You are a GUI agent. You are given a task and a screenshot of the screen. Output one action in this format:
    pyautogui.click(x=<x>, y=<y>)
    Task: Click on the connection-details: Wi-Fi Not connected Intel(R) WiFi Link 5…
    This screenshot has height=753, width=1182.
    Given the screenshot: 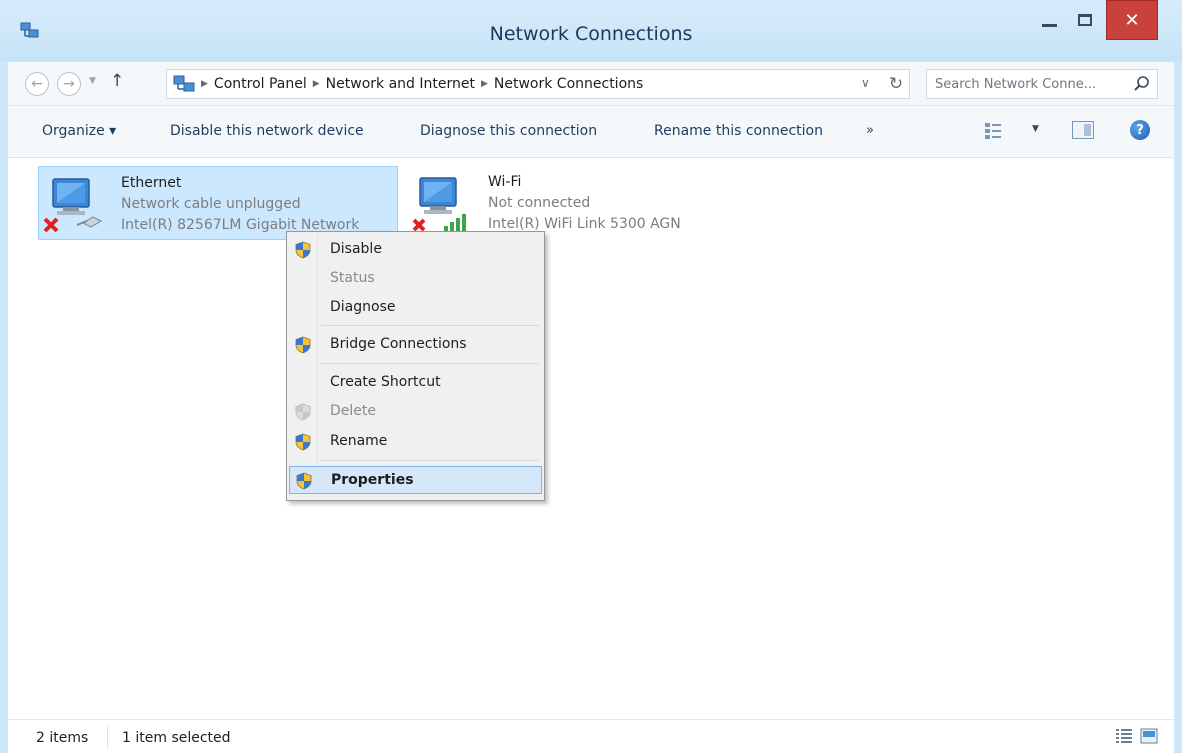 What is the action you would take?
    pyautogui.click(x=584, y=203)
    